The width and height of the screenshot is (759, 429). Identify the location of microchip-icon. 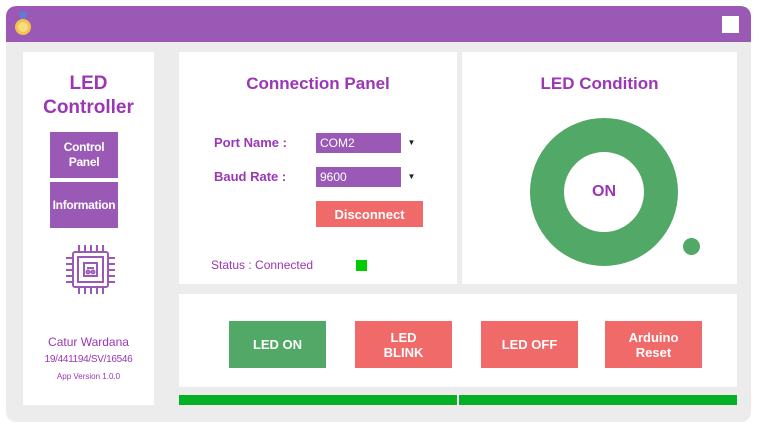
(90, 269).